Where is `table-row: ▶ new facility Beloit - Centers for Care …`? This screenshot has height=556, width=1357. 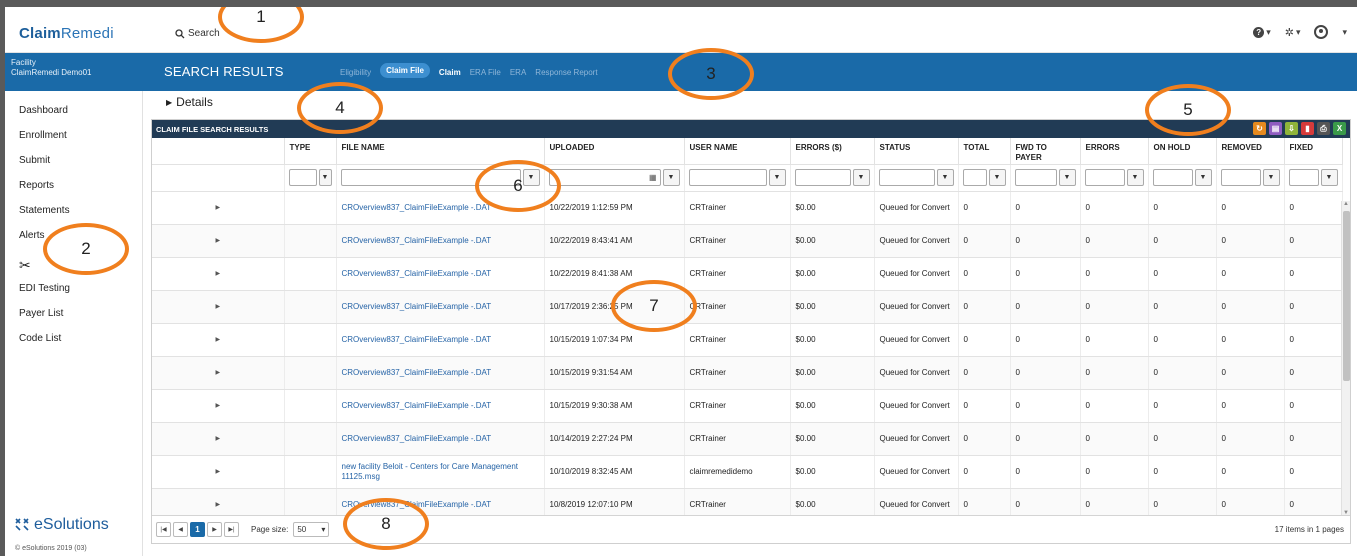 table-row: ▶ new facility Beloit - Centers for Care … is located at coordinates (747, 472).